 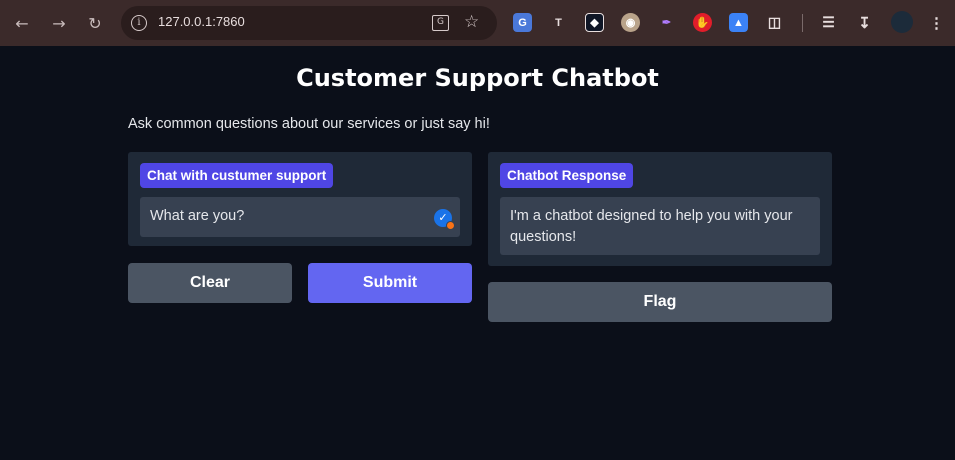 What do you see at coordinates (237, 175) in the screenshot?
I see `input-label: Chat with custumer support` at bounding box center [237, 175].